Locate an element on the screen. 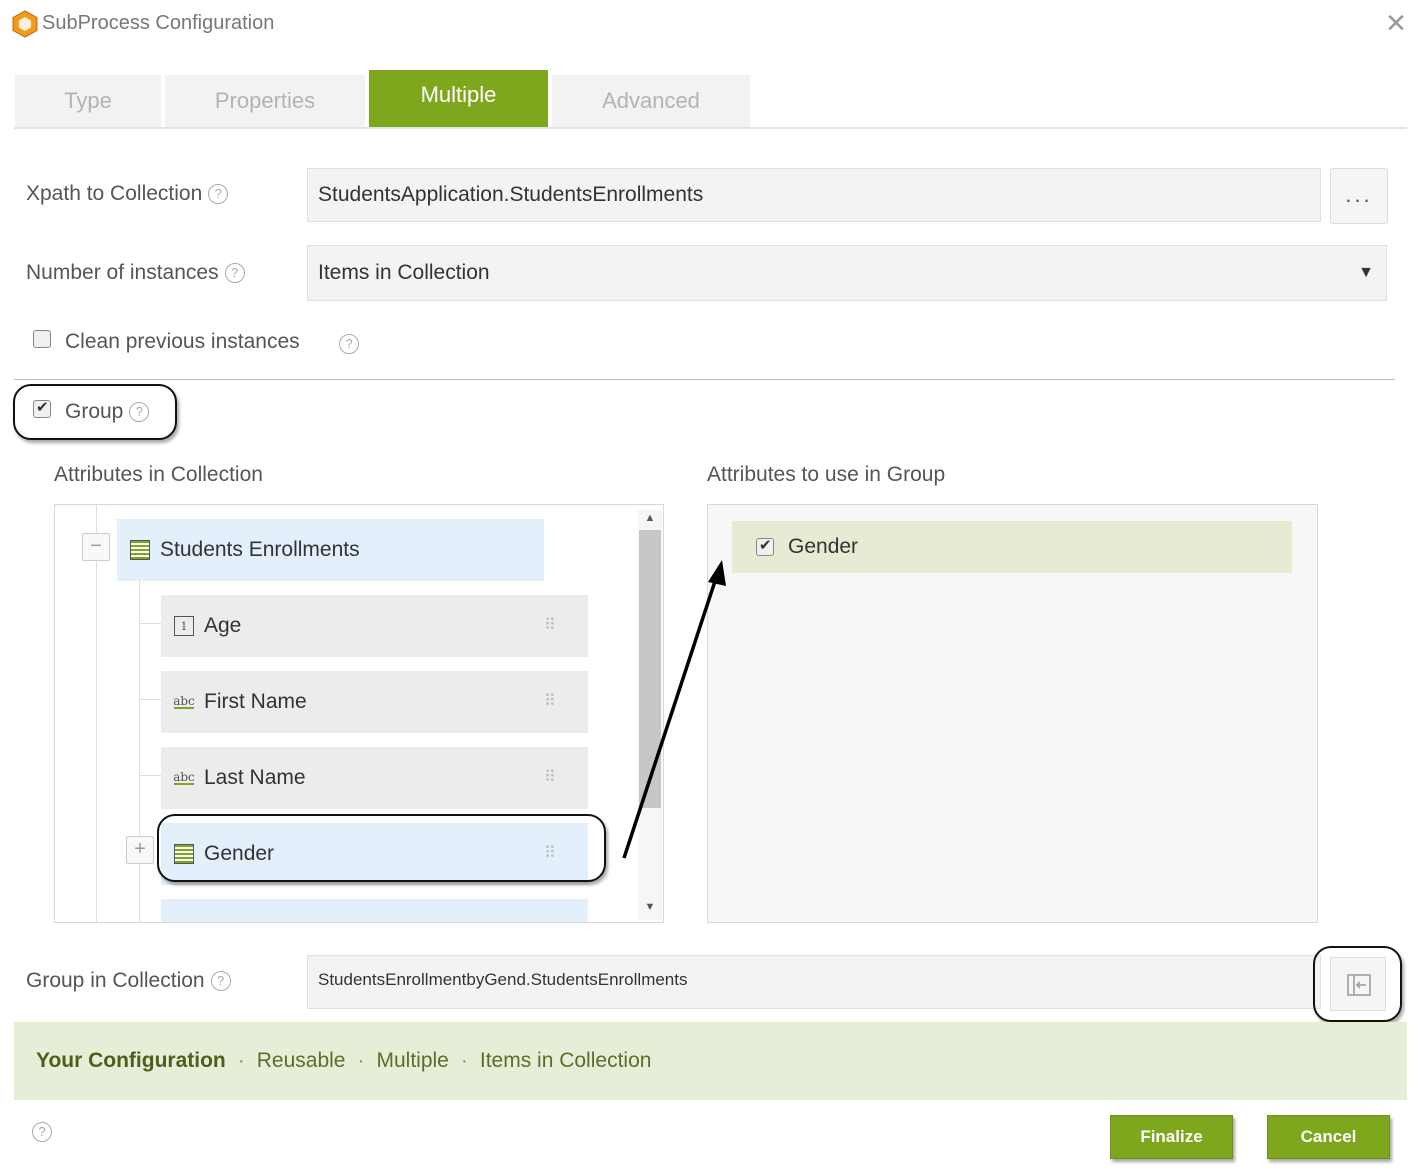 Image resolution: width=1419 pixels, height=1170 pixels. tabbar-divider is located at coordinates (710, 128).